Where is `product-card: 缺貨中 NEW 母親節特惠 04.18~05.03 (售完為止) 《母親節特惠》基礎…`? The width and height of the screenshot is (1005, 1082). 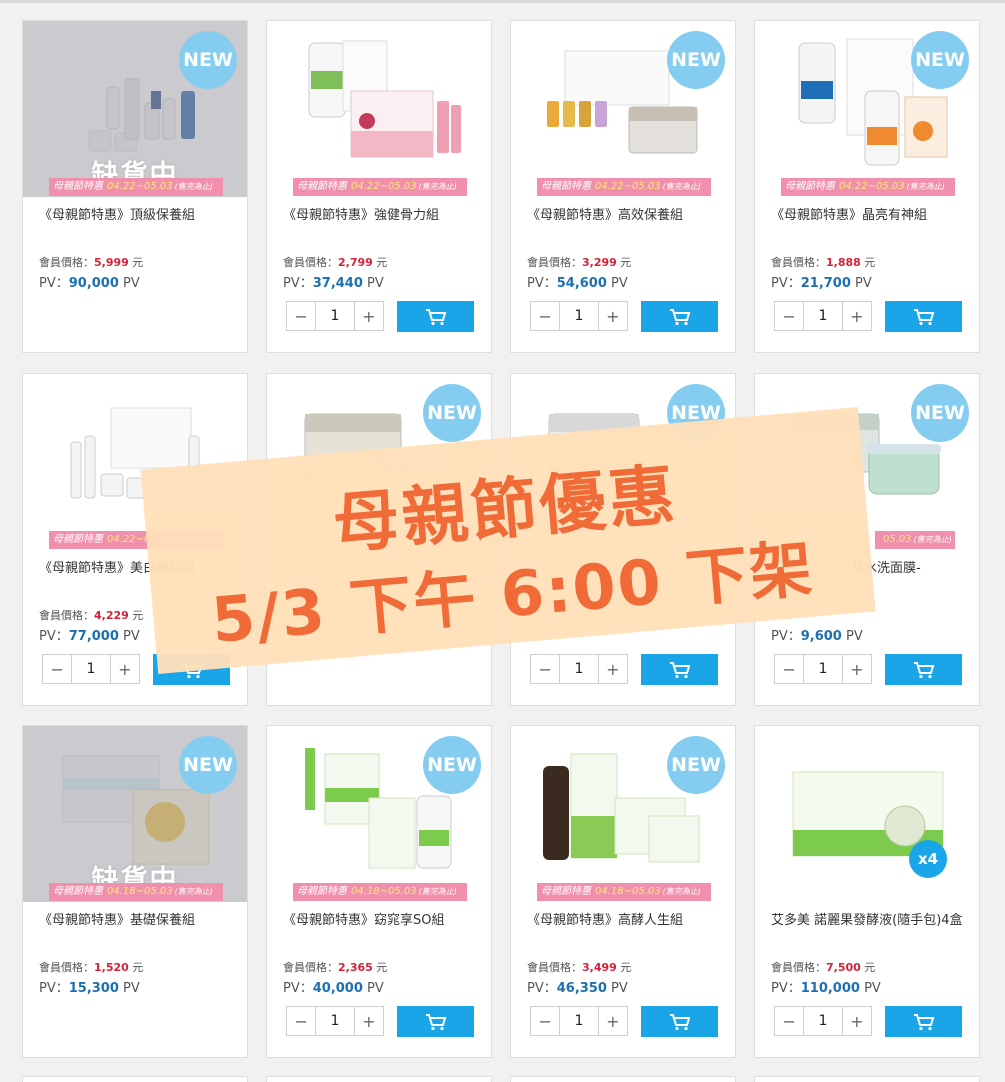 product-card: 缺貨中 NEW 母親節特惠 04.18~05.03 (售完為止) 《母親節特惠》基礎… is located at coordinates (135, 891).